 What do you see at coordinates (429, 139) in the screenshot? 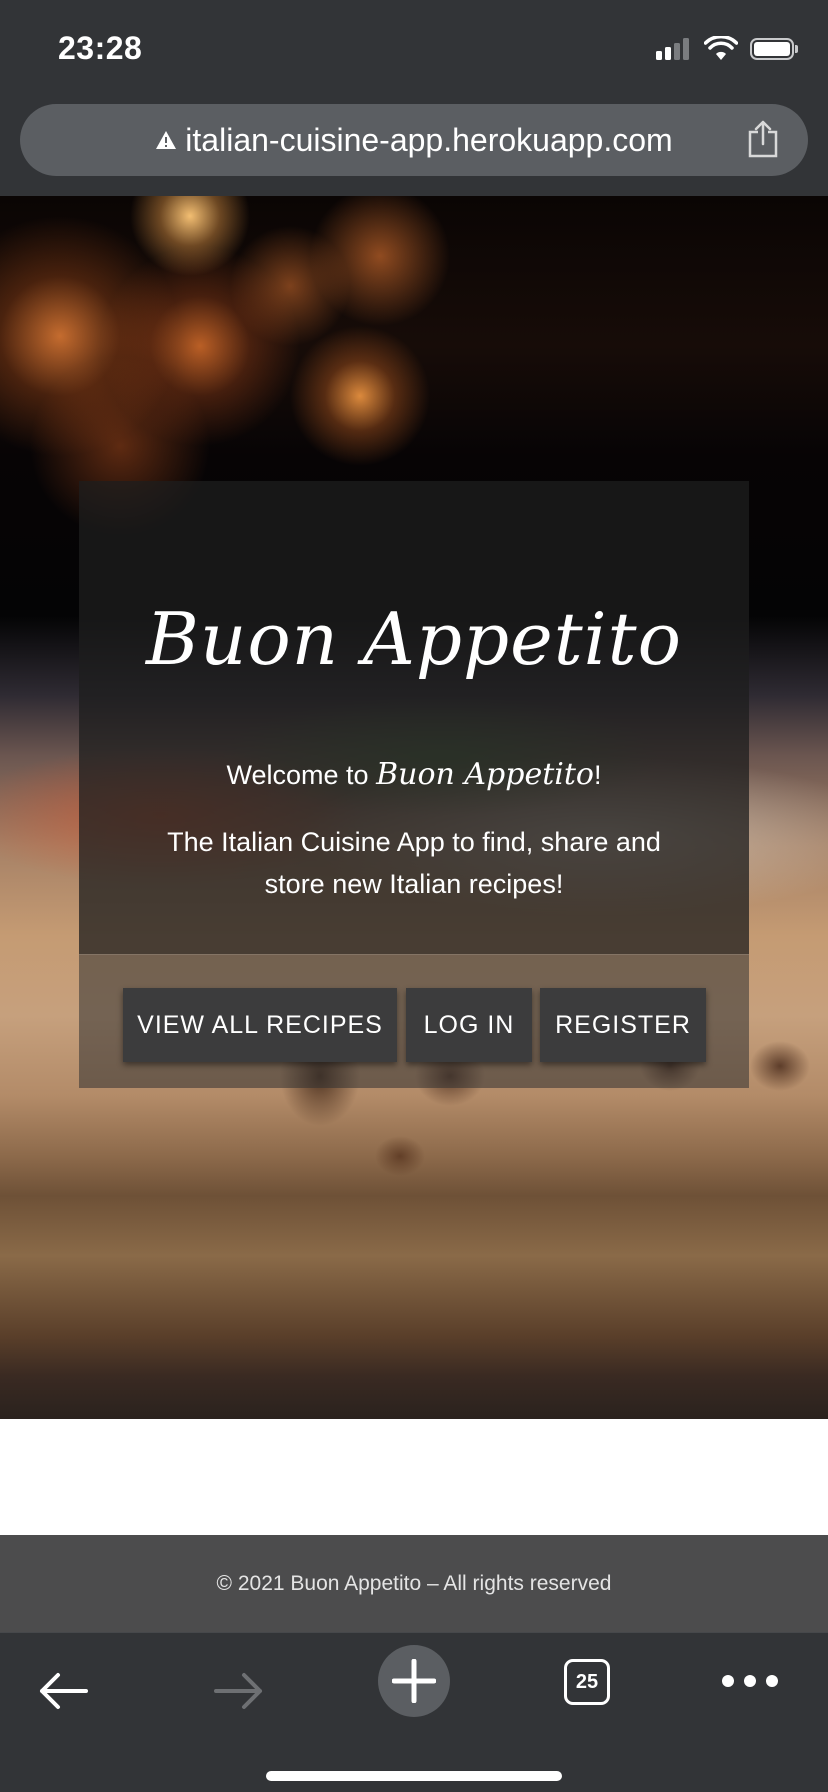
I see `url-text: italian-cuisine-app.herokuapp.com` at bounding box center [429, 139].